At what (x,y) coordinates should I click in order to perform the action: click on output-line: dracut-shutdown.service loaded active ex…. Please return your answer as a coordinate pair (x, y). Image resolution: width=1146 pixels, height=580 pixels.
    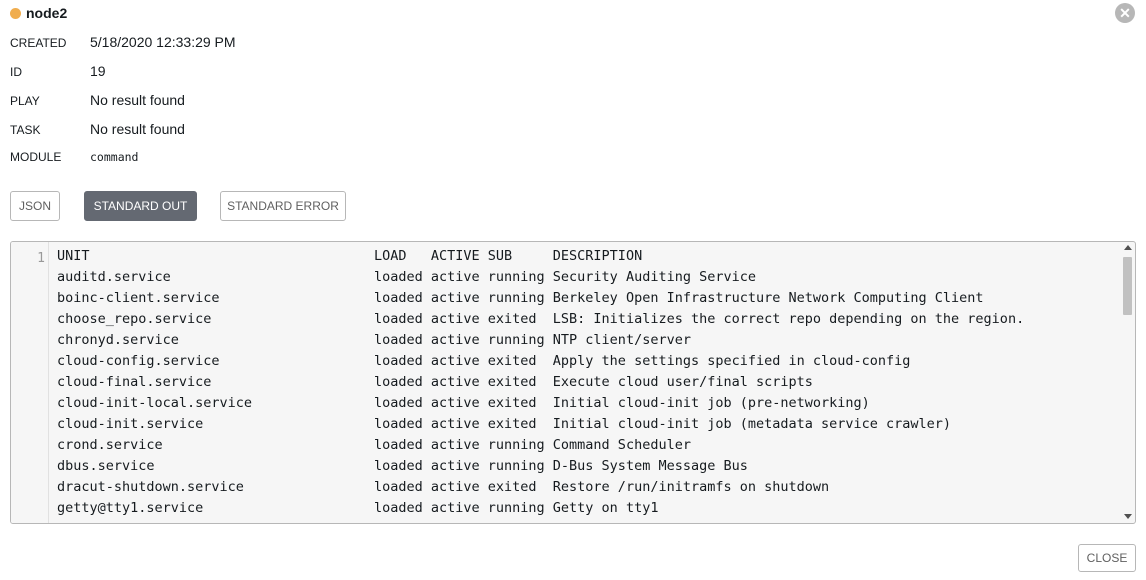
    Looking at the image, I should click on (443, 487).